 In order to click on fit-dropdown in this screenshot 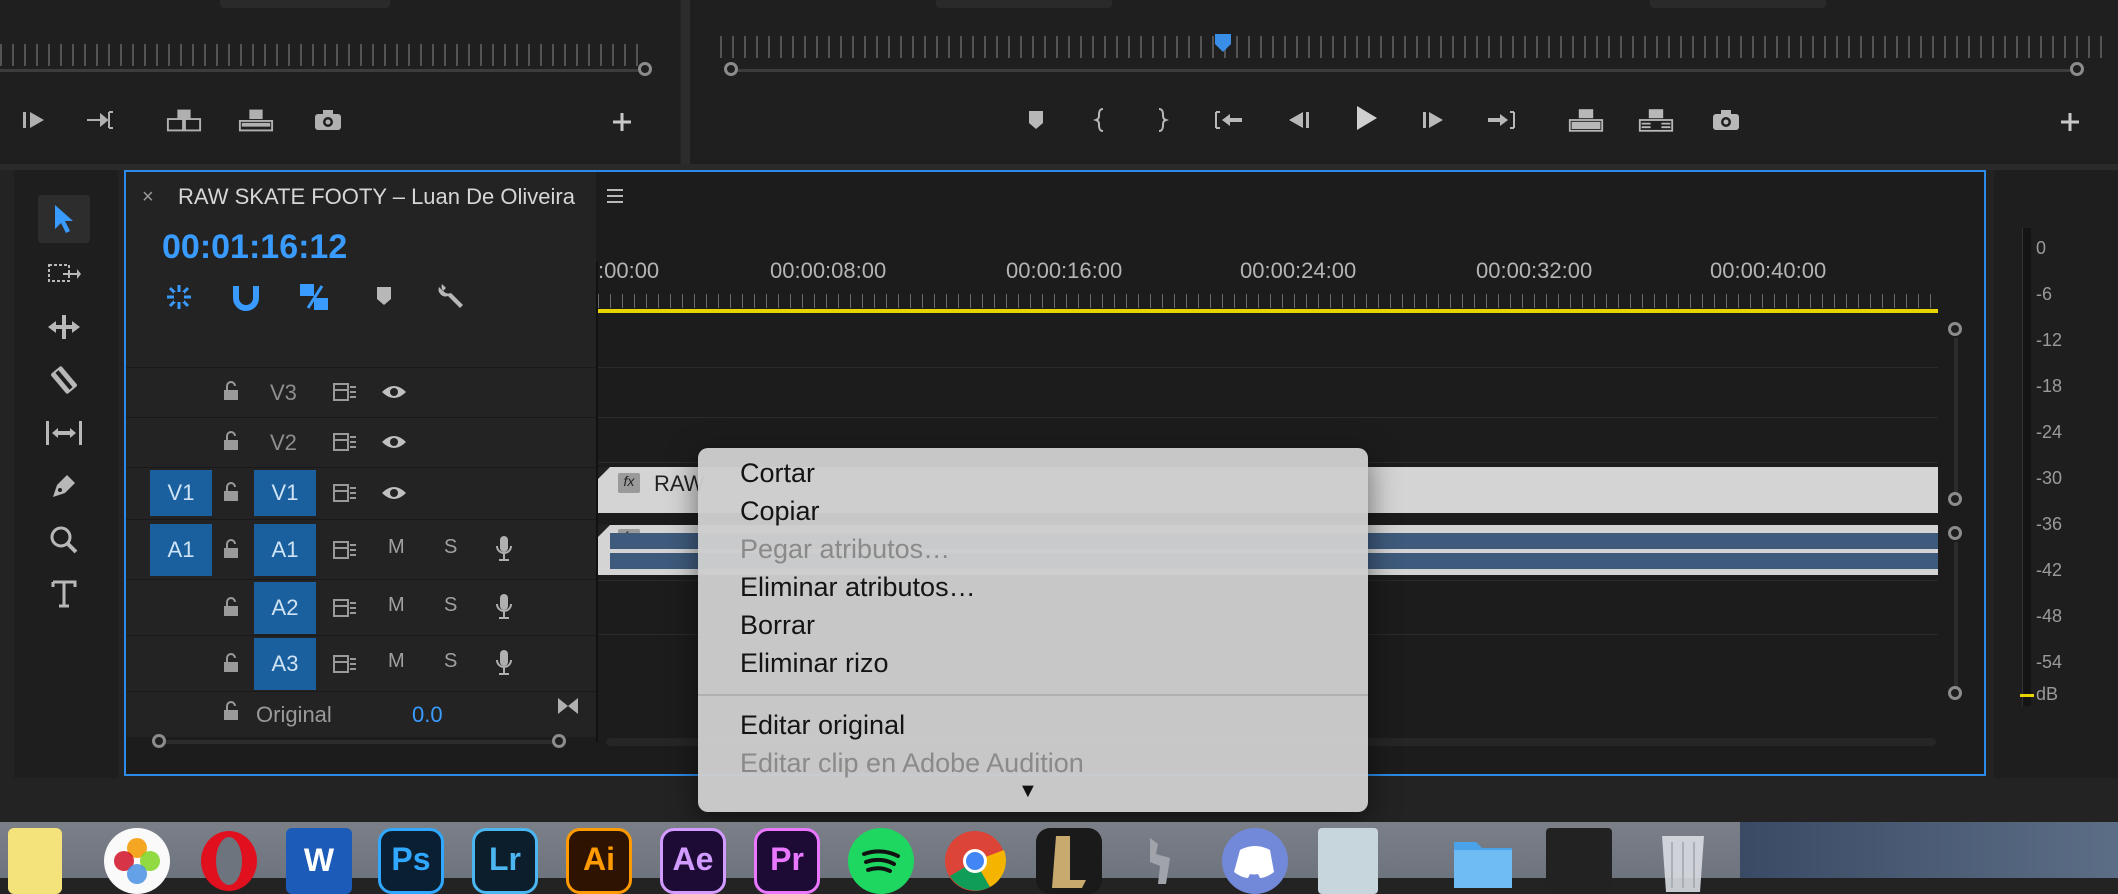, I will do `click(1024, 4)`.